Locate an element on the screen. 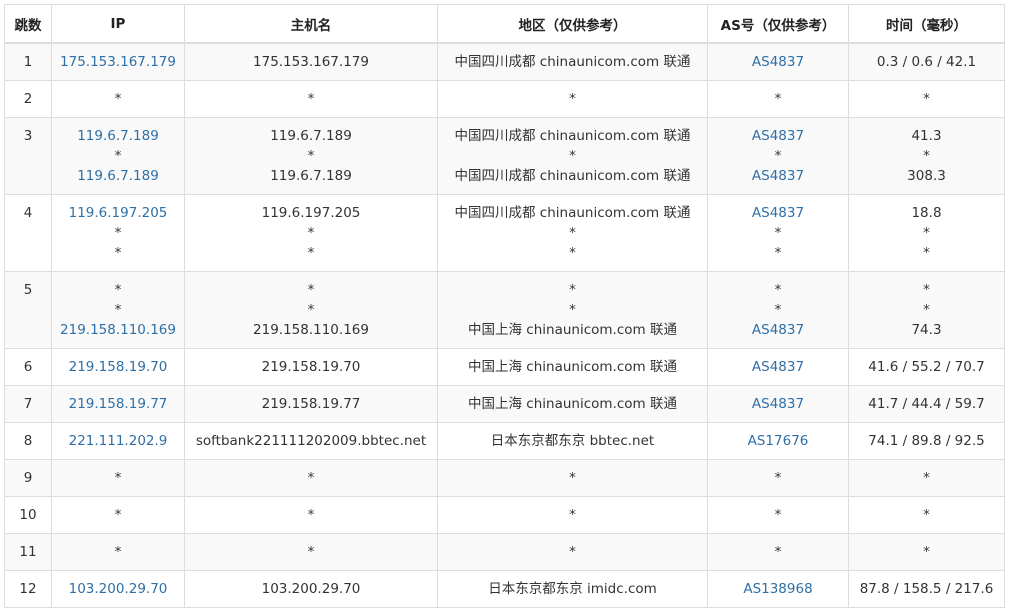 This screenshot has height=609, width=1009. as-link: AS17676 is located at coordinates (778, 441).